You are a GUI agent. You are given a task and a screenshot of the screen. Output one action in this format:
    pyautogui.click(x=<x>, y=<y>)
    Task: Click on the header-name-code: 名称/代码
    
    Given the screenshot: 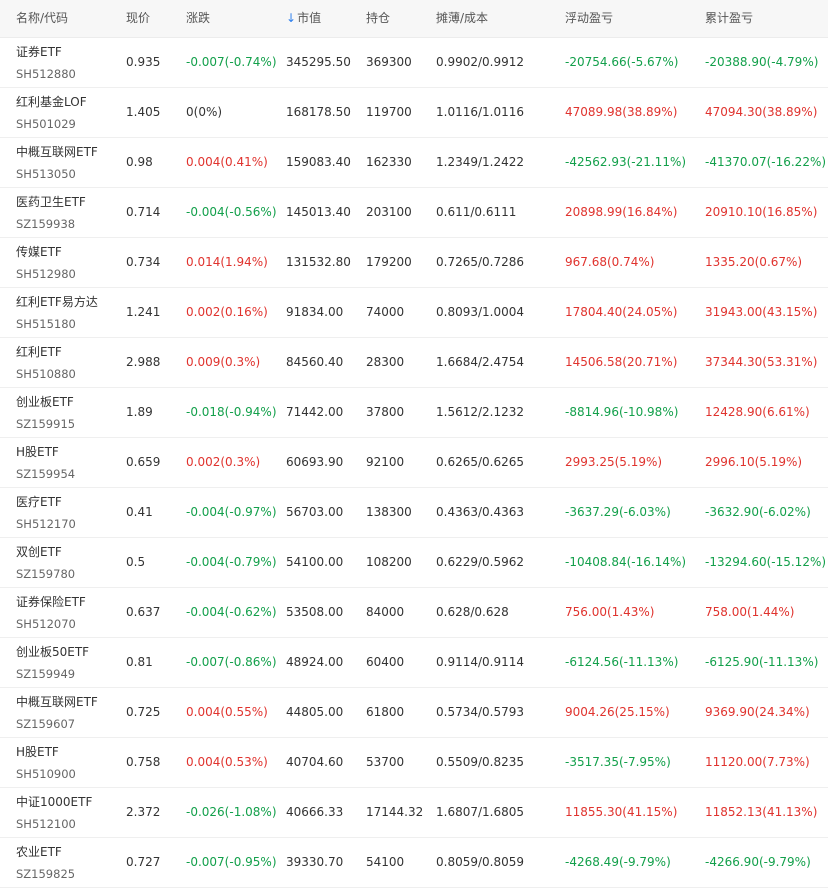 What is the action you would take?
    pyautogui.click(x=42, y=18)
    